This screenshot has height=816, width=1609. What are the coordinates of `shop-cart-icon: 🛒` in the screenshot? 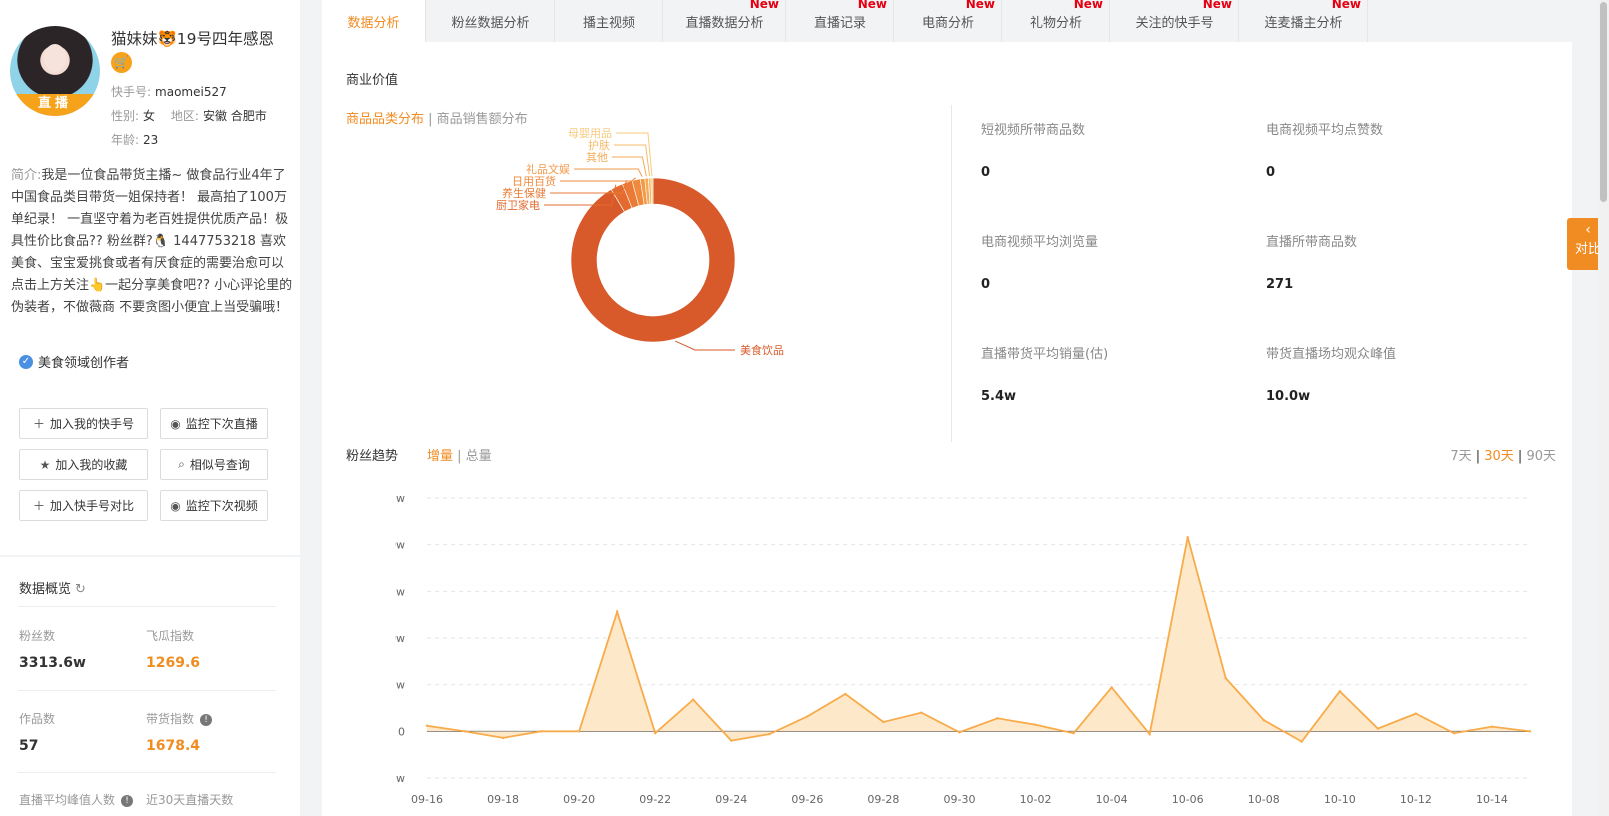 It's located at (121, 62).